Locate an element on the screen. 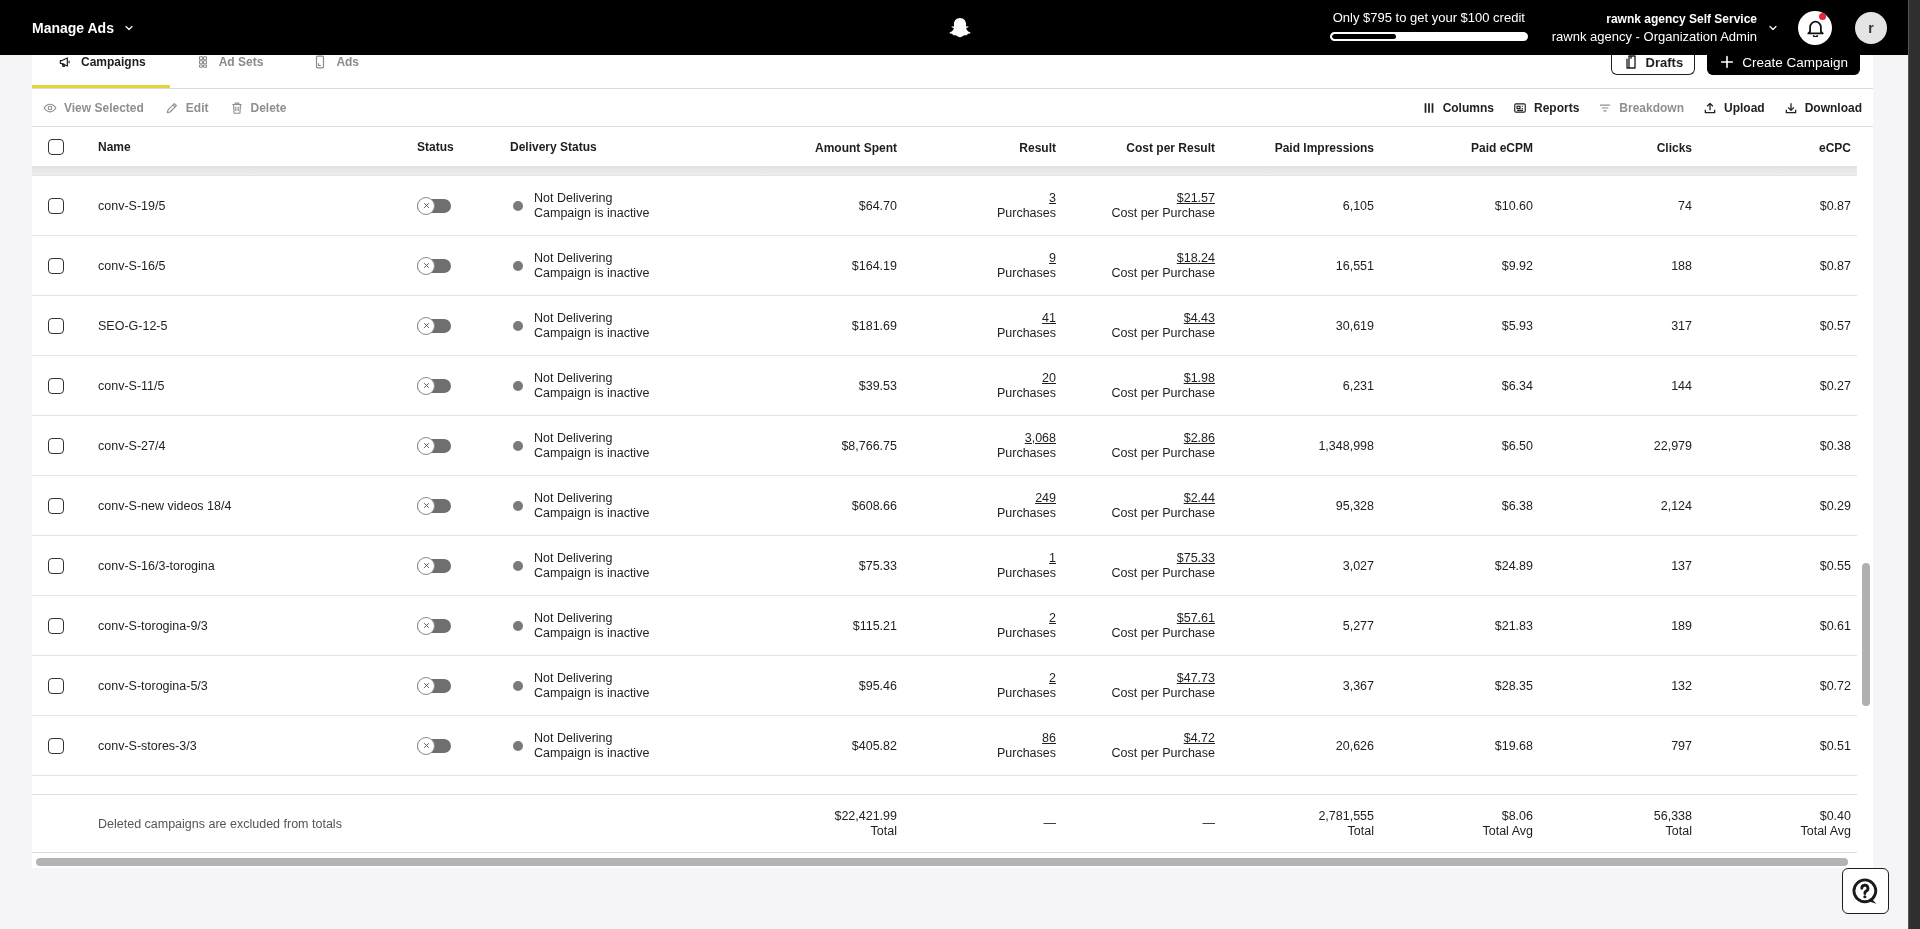 This screenshot has height=929, width=1920. report-icon is located at coordinates (1519, 107).